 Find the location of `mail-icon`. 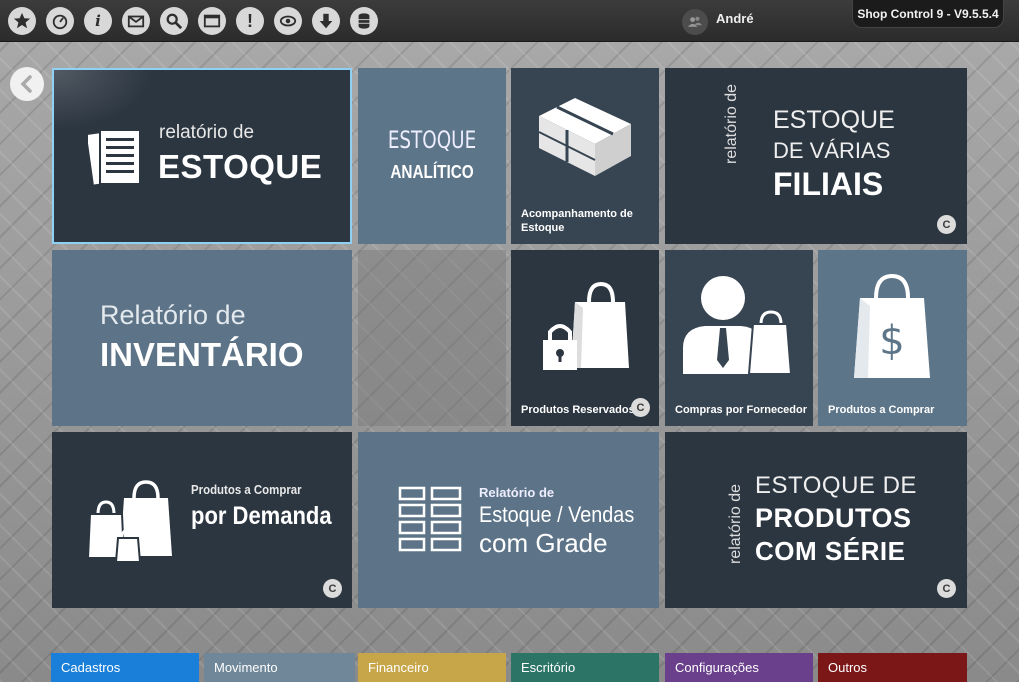

mail-icon is located at coordinates (136, 21).